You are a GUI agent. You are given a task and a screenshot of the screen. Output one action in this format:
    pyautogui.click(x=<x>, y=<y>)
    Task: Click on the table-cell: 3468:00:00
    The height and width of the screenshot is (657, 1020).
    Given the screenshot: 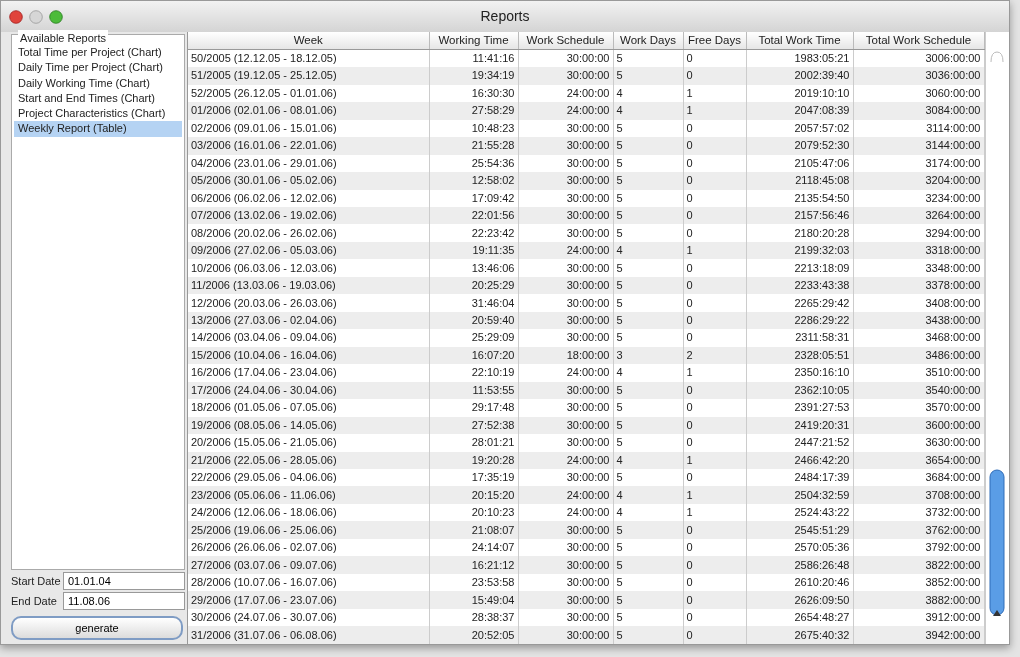 What is the action you would take?
    pyautogui.click(x=918, y=338)
    